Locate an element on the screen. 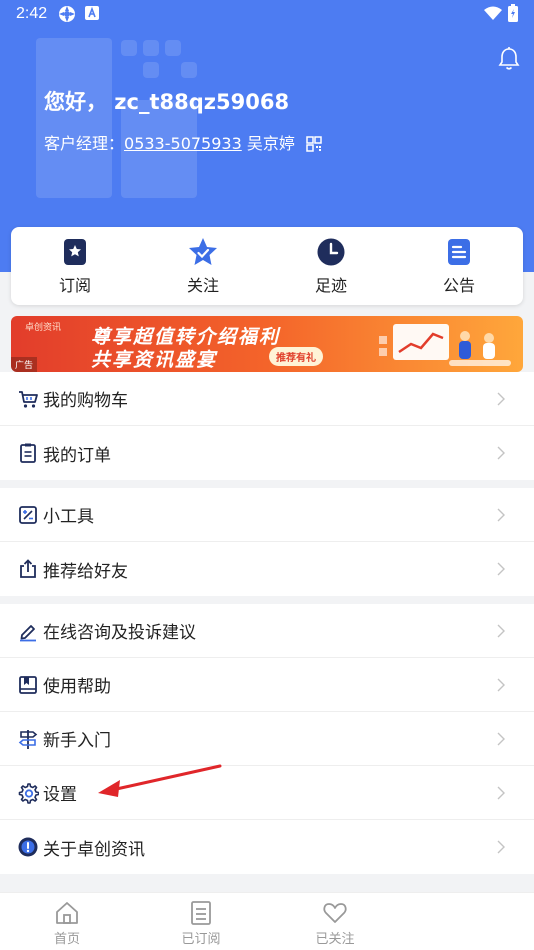  quick-action-follow: 关注 is located at coordinates (203, 266).